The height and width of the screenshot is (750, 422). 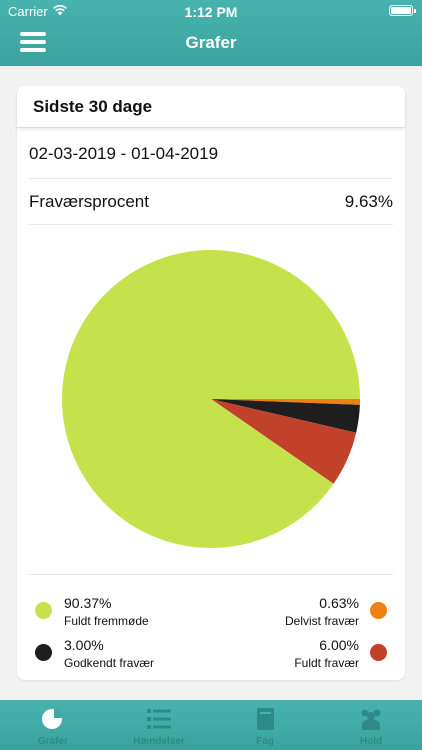 What do you see at coordinates (106, 611) in the screenshot?
I see `legend-item-fuldt-fremmode: 90.37% Fuldt fremmøde` at bounding box center [106, 611].